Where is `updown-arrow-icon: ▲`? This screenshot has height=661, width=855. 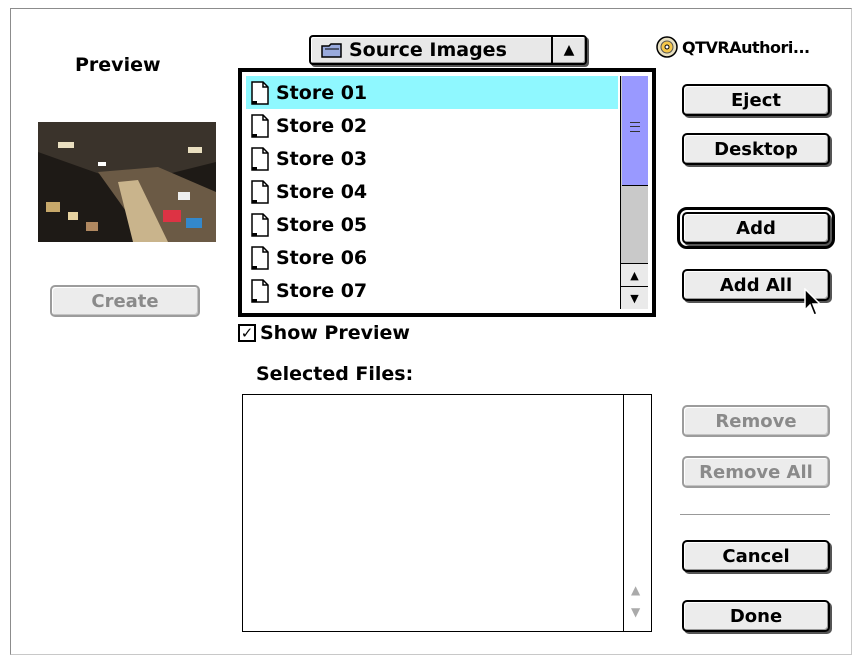
updown-arrow-icon: ▲ is located at coordinates (568, 50).